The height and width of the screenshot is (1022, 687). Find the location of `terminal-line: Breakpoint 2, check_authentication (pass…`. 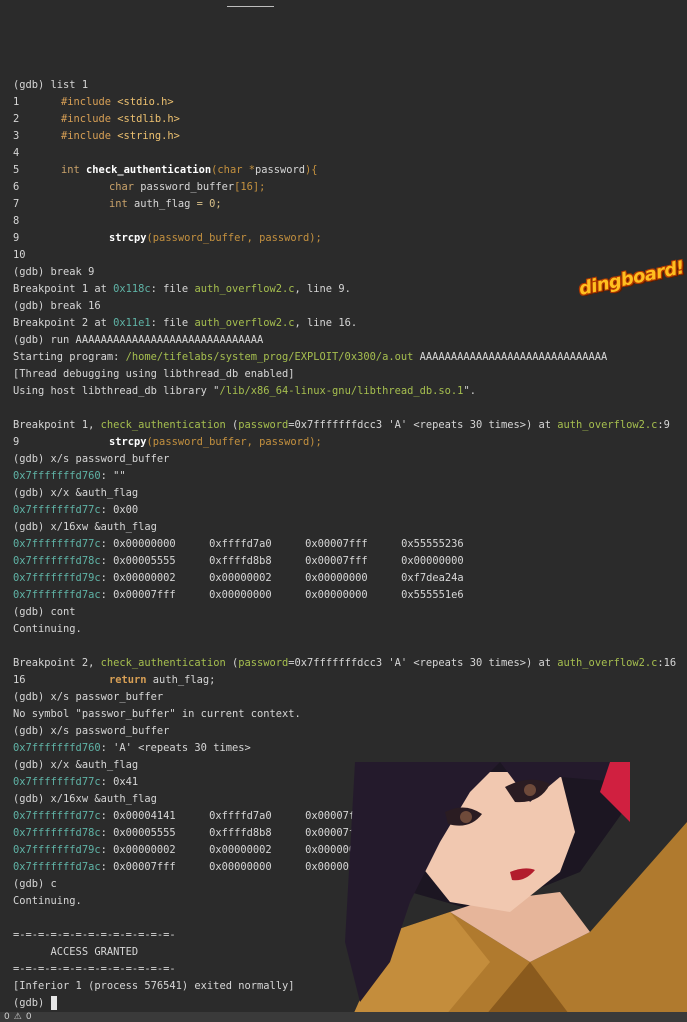

terminal-line: Breakpoint 2, check_authentication (pass… is located at coordinates (348, 663).